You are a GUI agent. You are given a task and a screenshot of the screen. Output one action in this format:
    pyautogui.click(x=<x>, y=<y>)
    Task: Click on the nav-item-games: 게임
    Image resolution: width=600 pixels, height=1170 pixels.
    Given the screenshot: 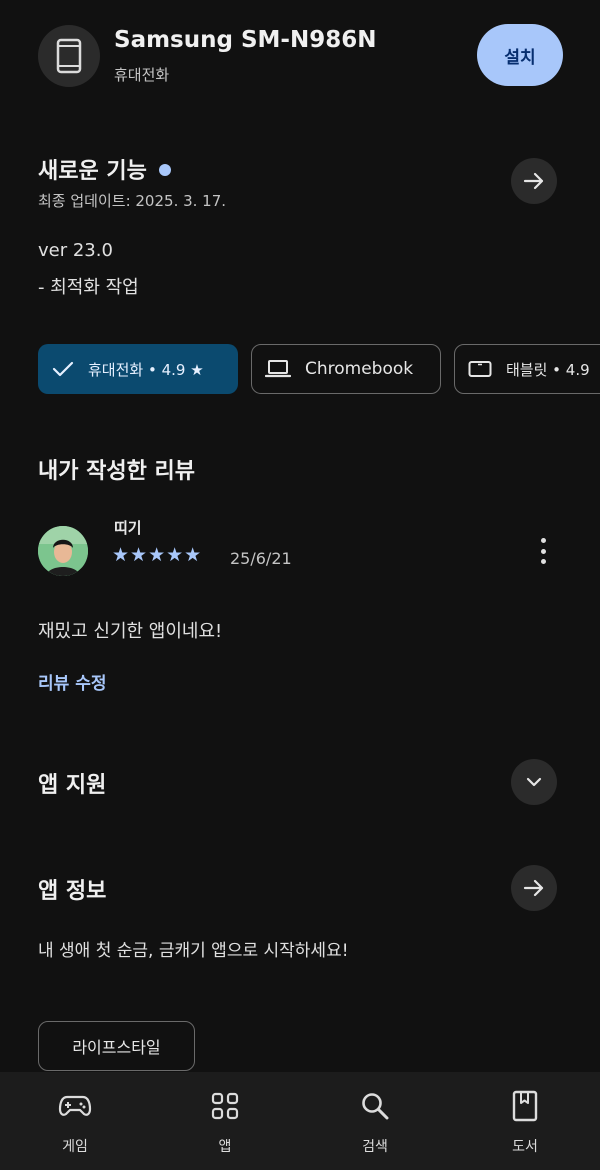 What is the action you would take?
    pyautogui.click(x=75, y=1121)
    